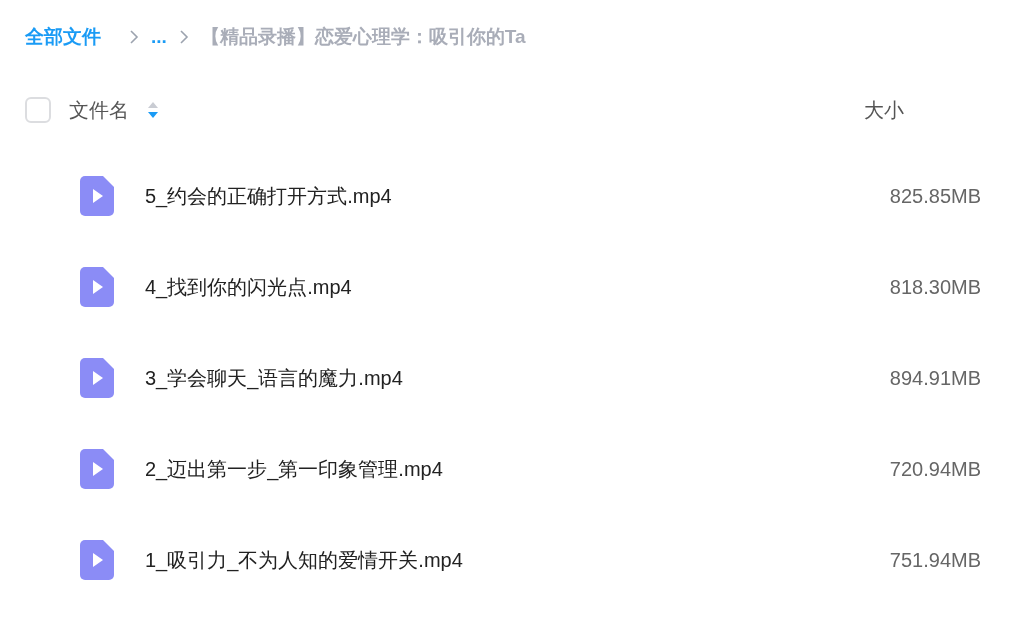  Describe the element at coordinates (884, 110) in the screenshot. I see `column-header: 大小` at that location.